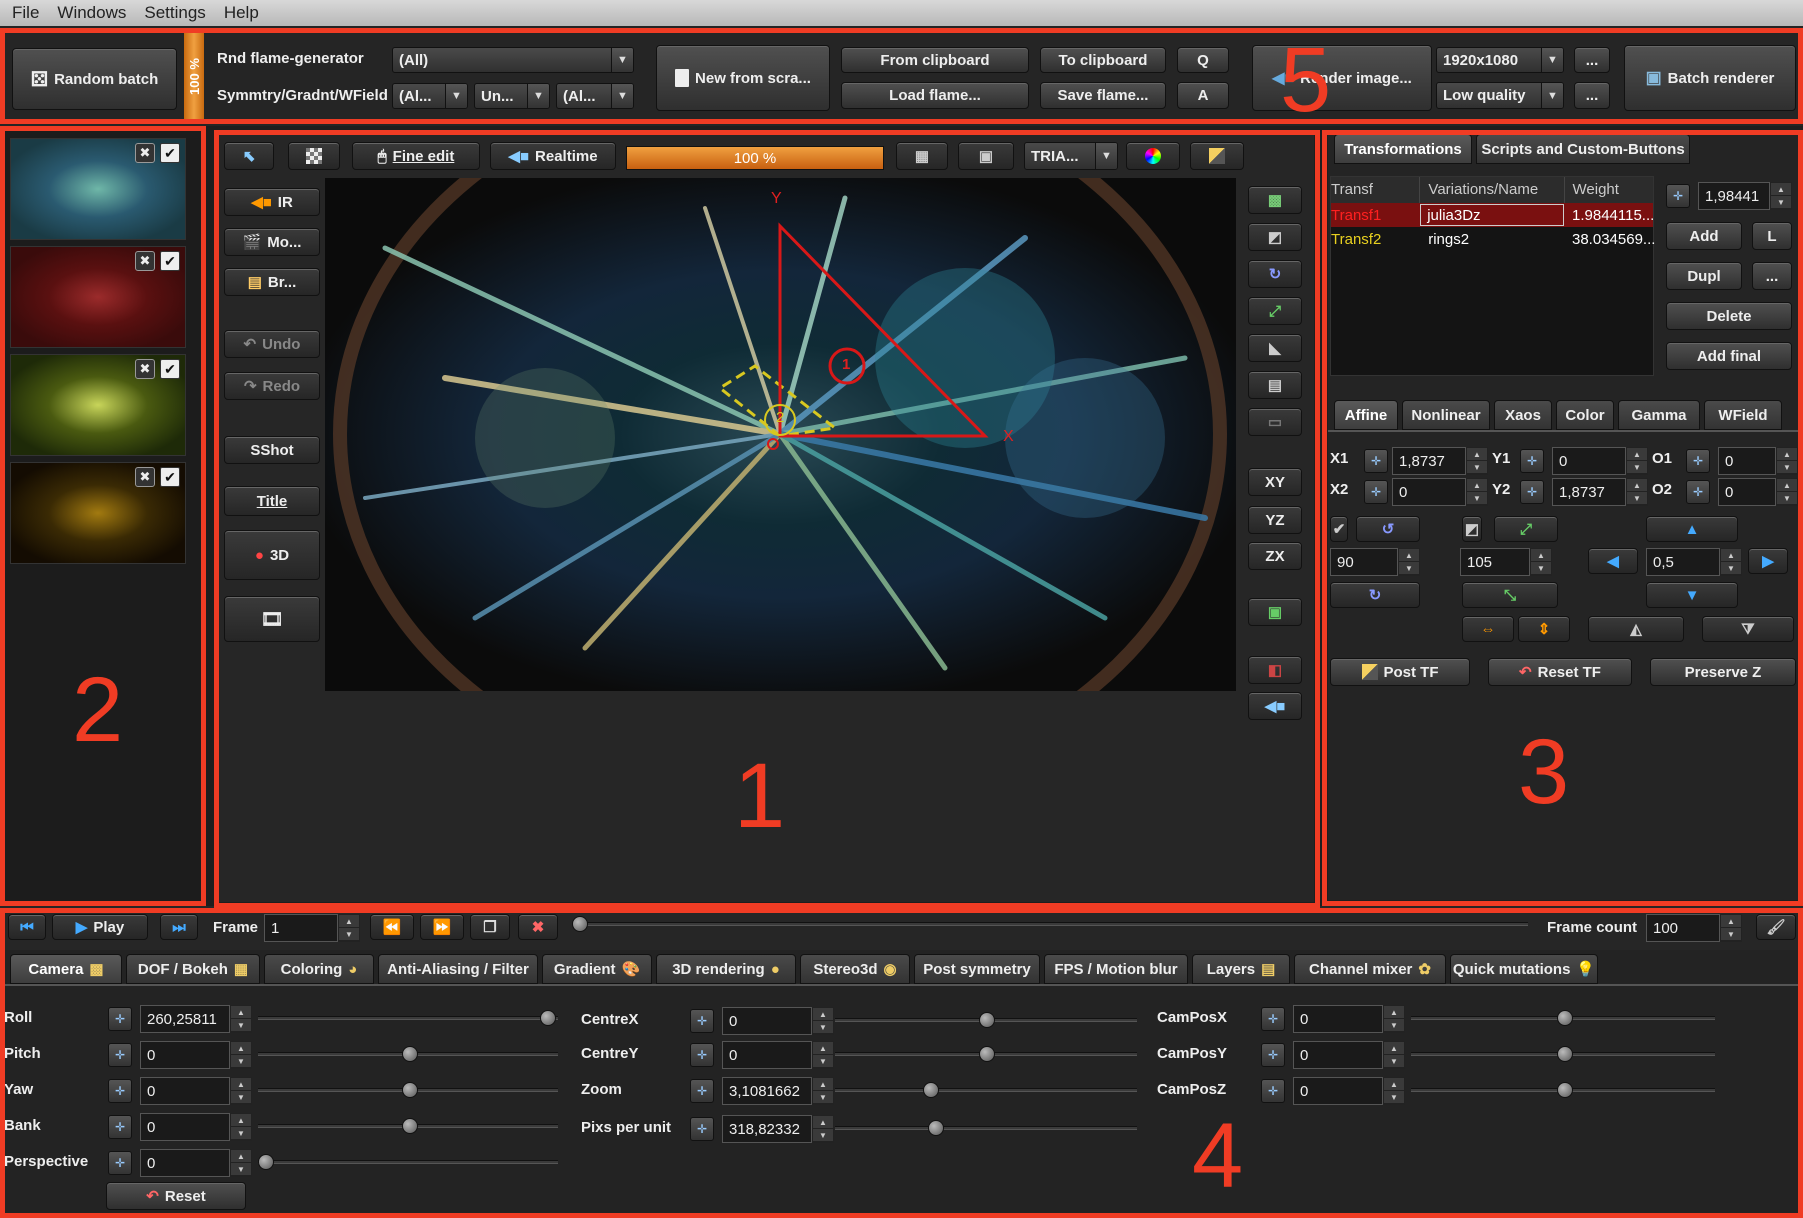  What do you see at coordinates (726, 969) in the screenshot?
I see `tab-3d-rendering: 3D rendering ●` at bounding box center [726, 969].